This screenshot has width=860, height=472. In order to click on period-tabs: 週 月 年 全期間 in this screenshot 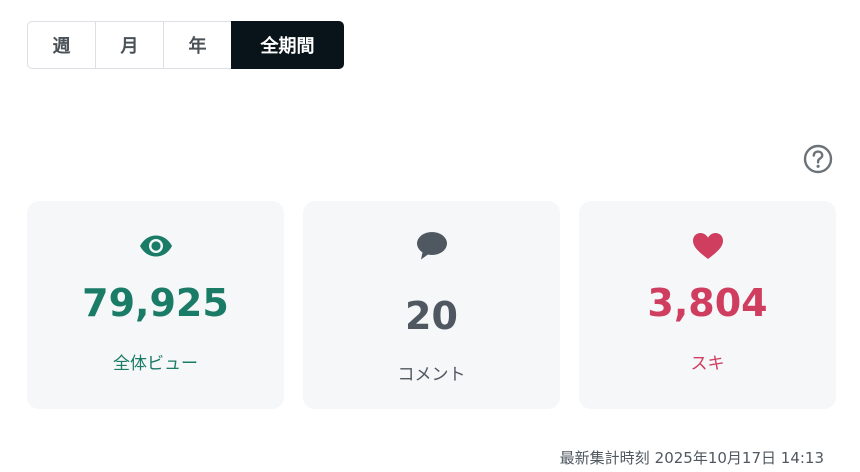, I will do `click(185, 45)`.